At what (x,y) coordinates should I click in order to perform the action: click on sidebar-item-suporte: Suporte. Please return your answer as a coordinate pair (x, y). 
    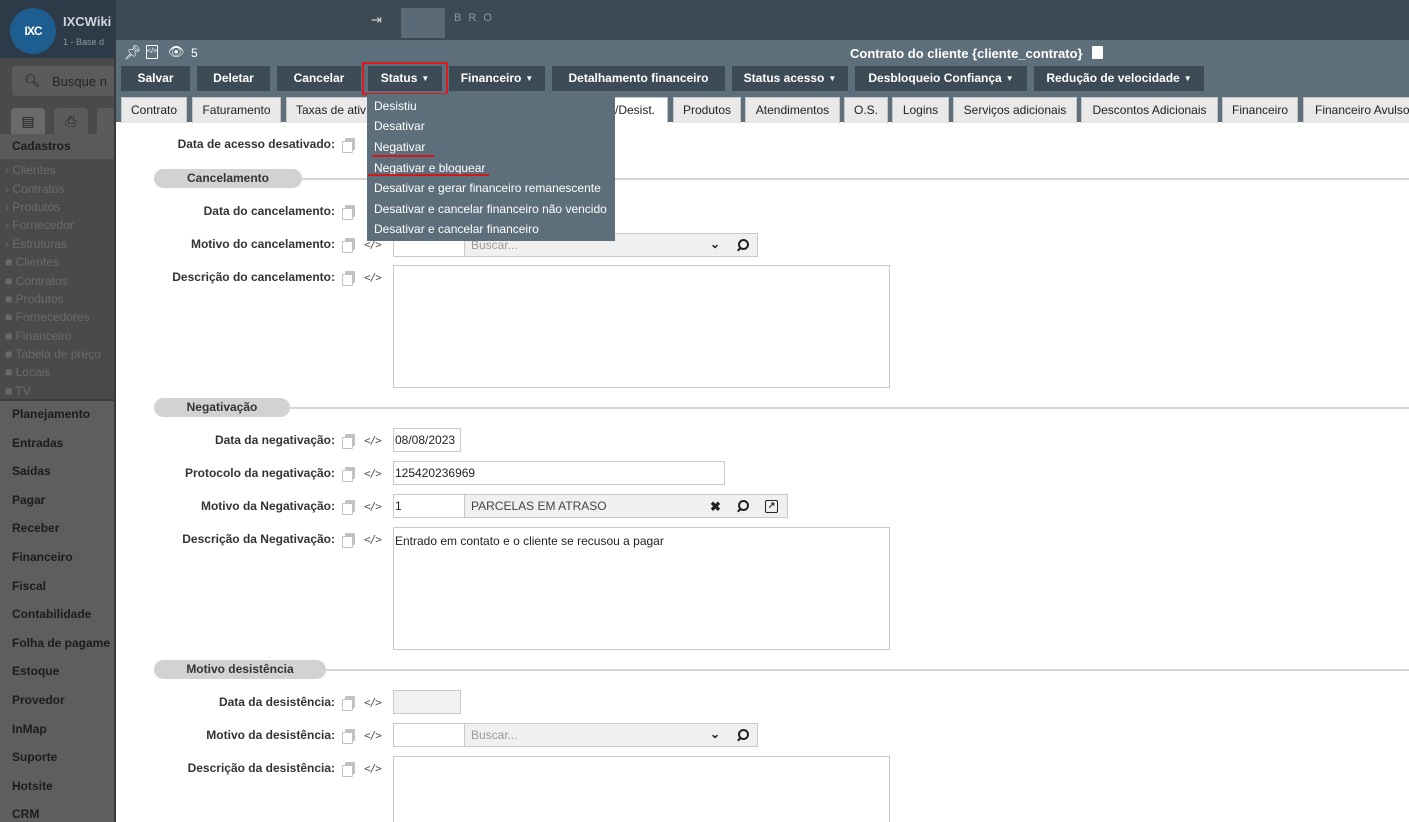
    Looking at the image, I should click on (34, 757).